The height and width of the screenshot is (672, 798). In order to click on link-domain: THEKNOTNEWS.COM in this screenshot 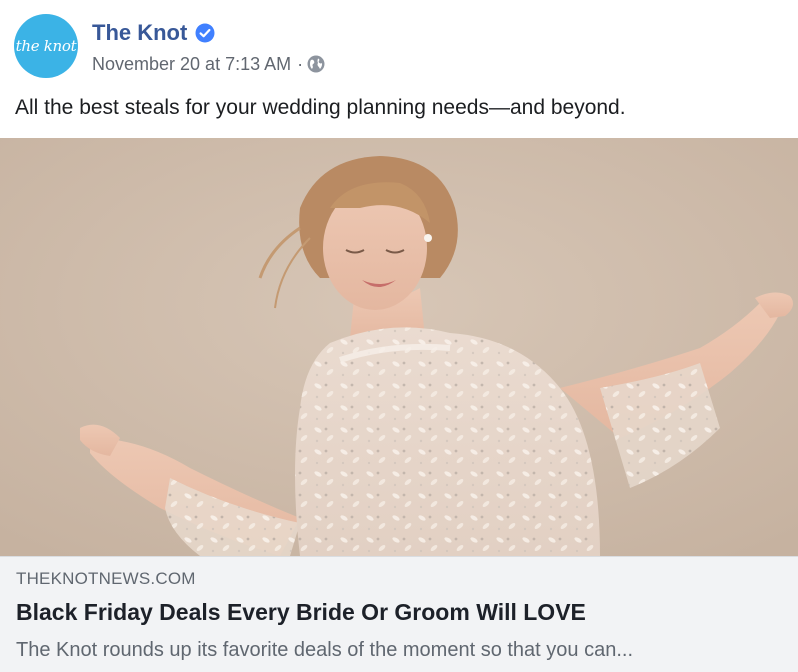, I will do `click(106, 578)`.